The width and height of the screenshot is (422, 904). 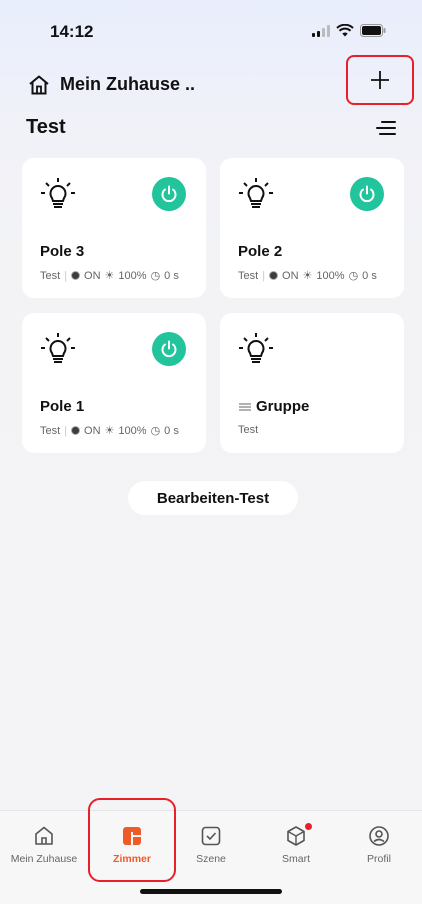 I want to click on tab-profile: Profil, so click(x=379, y=845).